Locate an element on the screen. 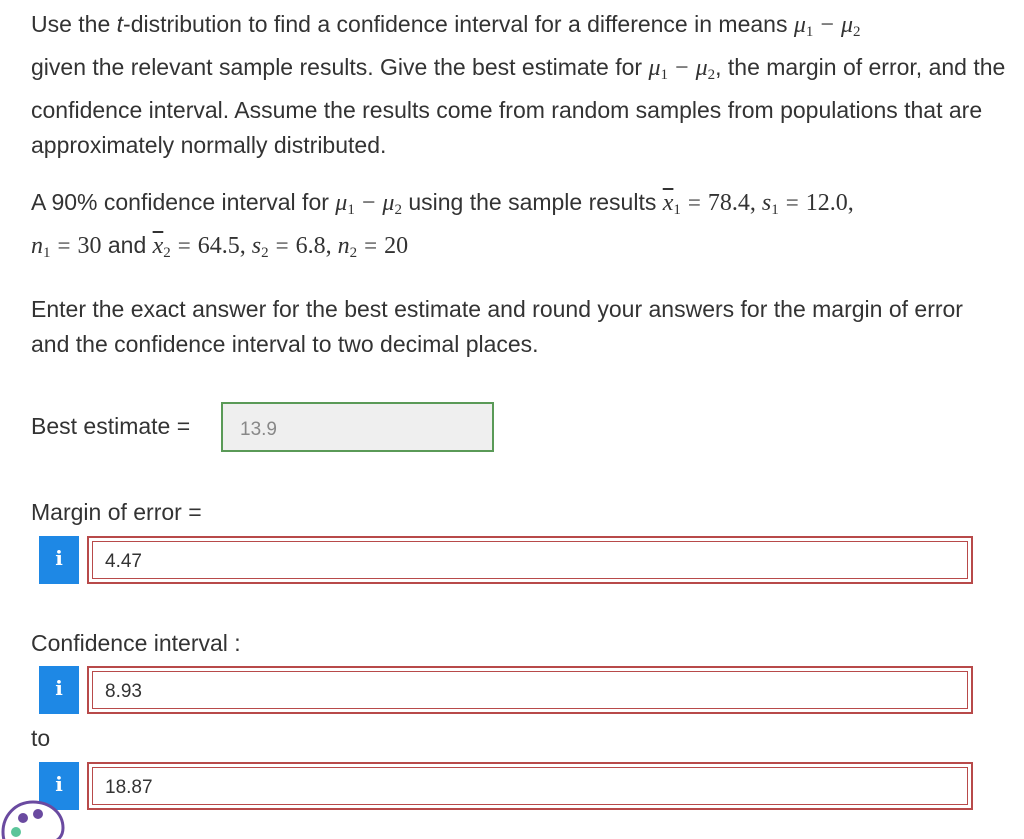 The height and width of the screenshot is (839, 1024). best-estimate-field: 13.9 is located at coordinates (357, 427).